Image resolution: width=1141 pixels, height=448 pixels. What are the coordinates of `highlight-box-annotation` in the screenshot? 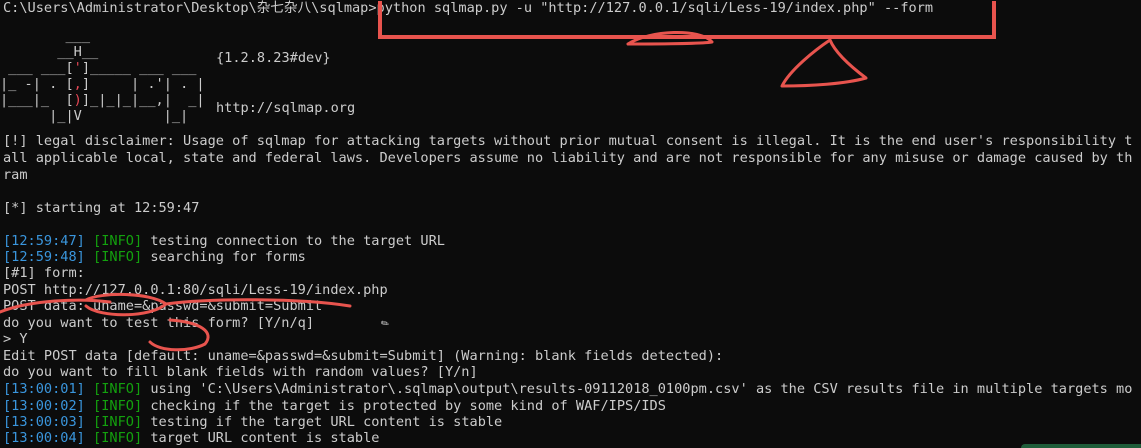 It's located at (687, 20).